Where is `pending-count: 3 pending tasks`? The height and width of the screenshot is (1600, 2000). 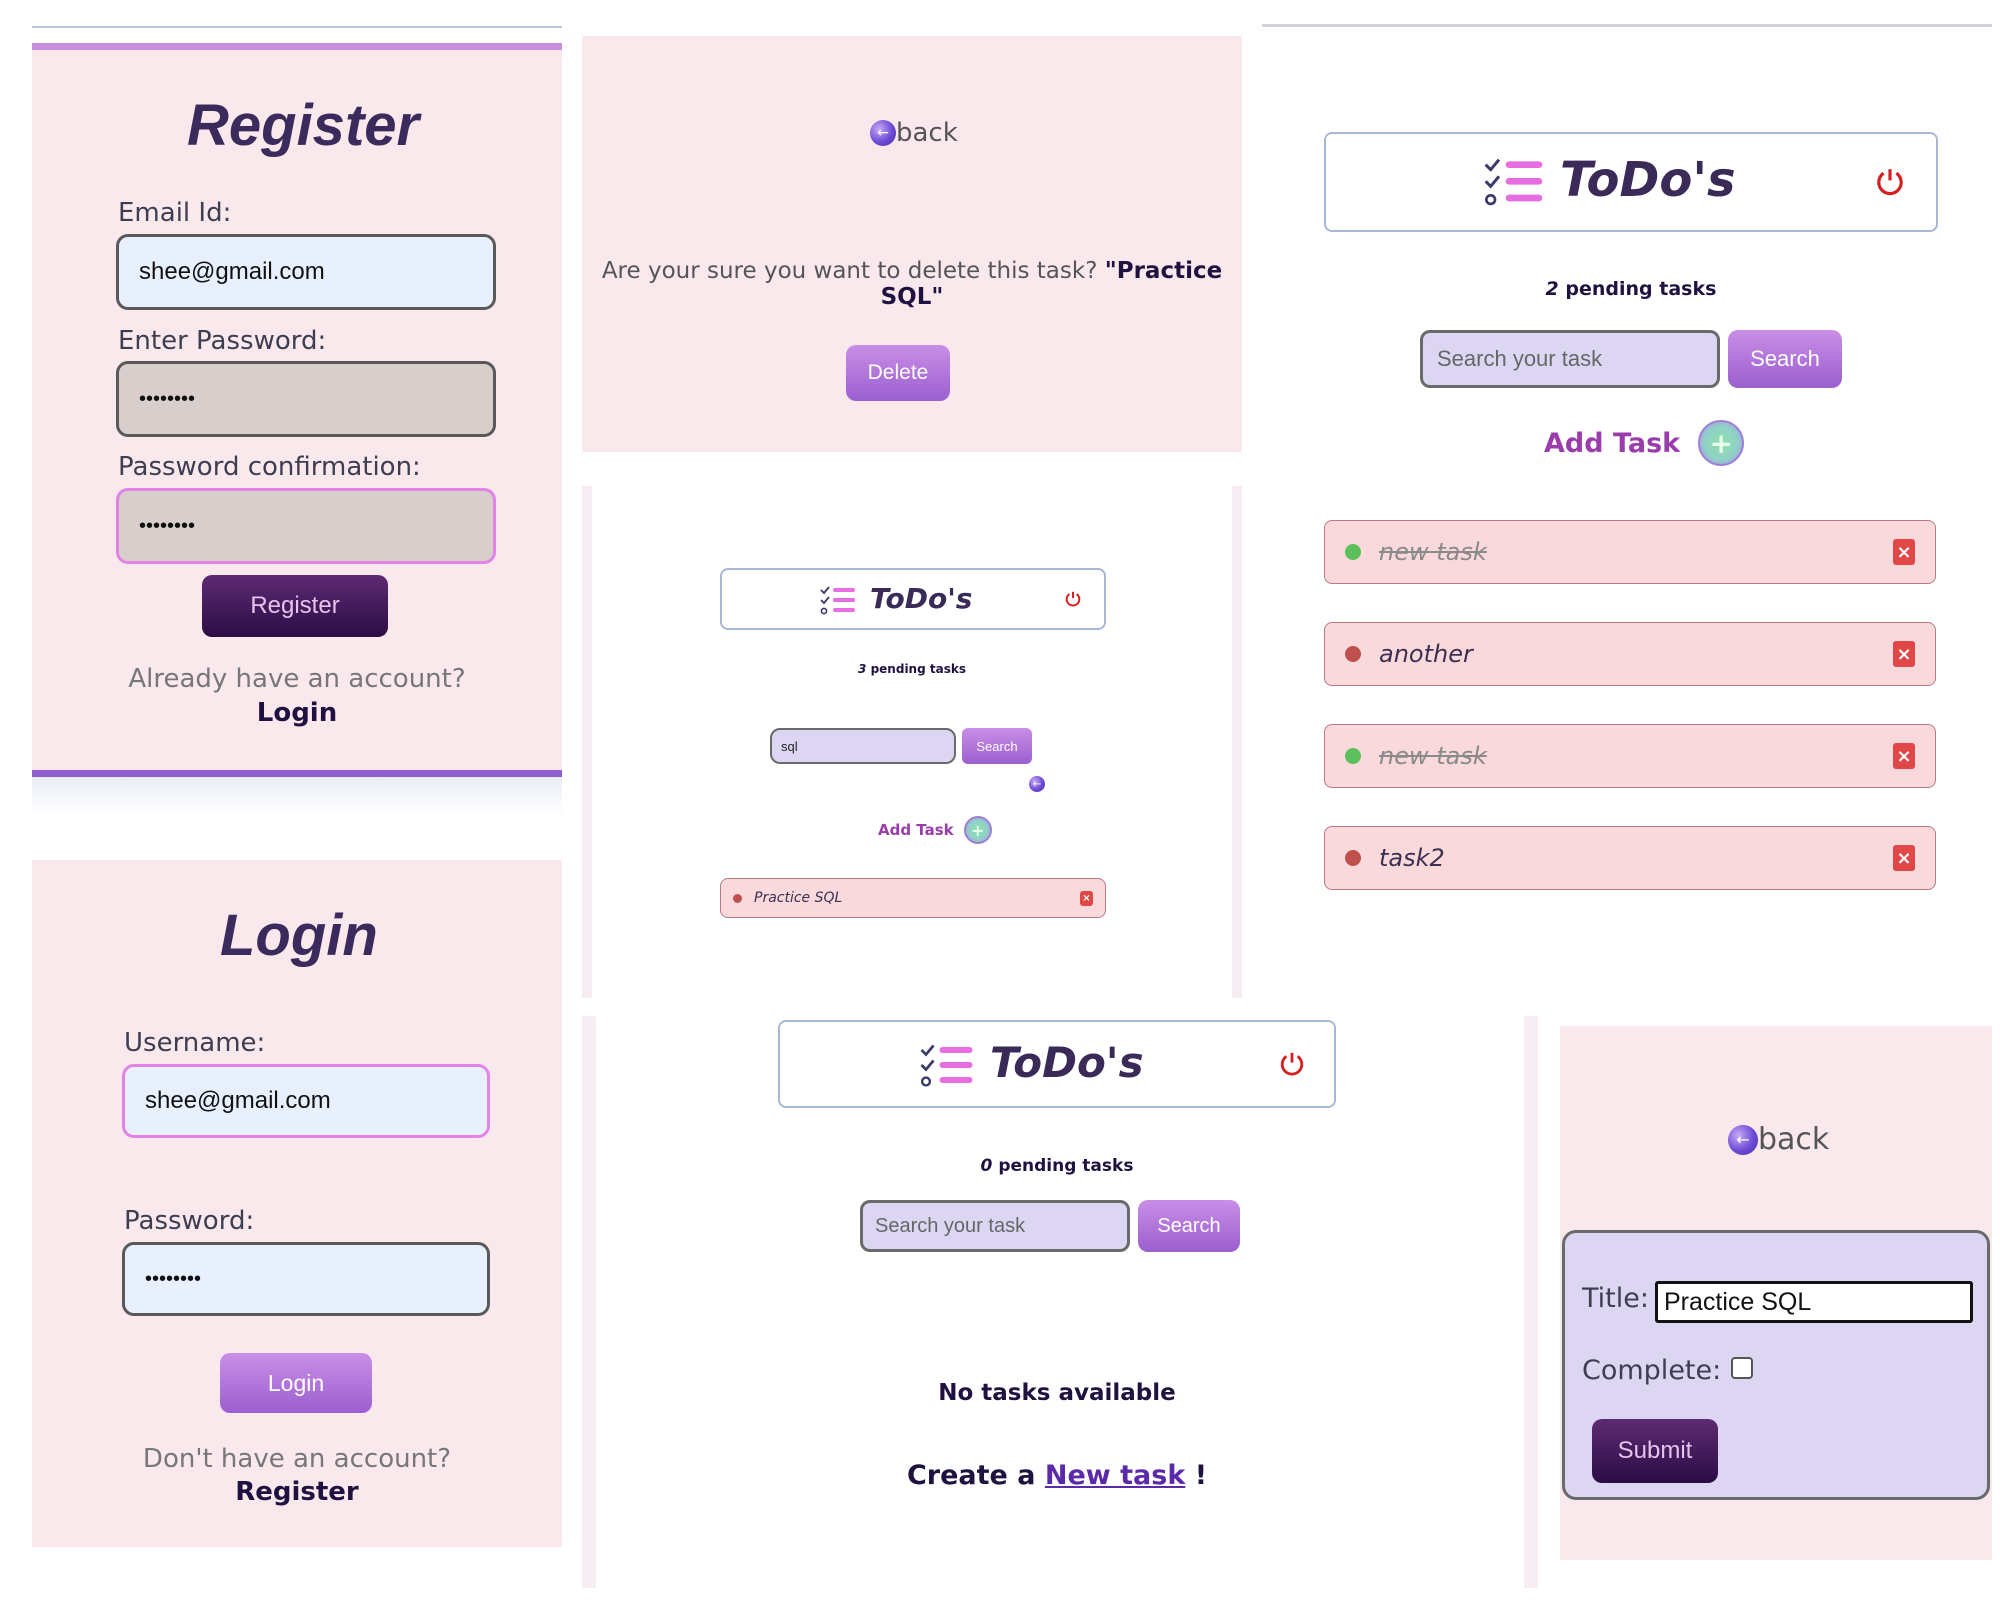
pending-count: 3 pending tasks is located at coordinates (912, 669).